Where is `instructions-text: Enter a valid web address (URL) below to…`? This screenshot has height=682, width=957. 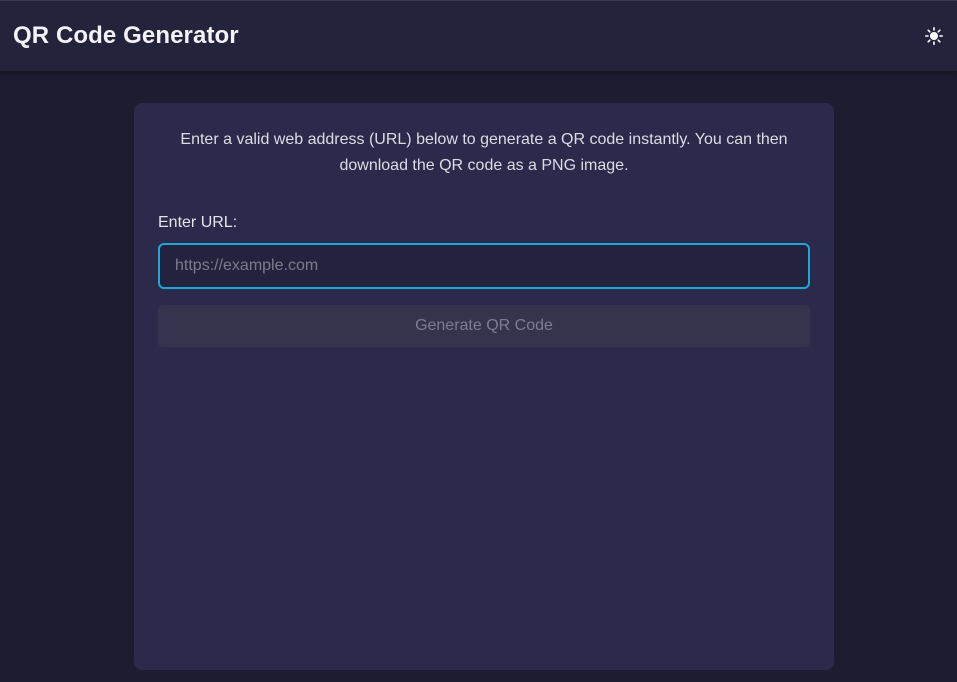
instructions-text: Enter a valid web address (URL) below to… is located at coordinates (484, 152).